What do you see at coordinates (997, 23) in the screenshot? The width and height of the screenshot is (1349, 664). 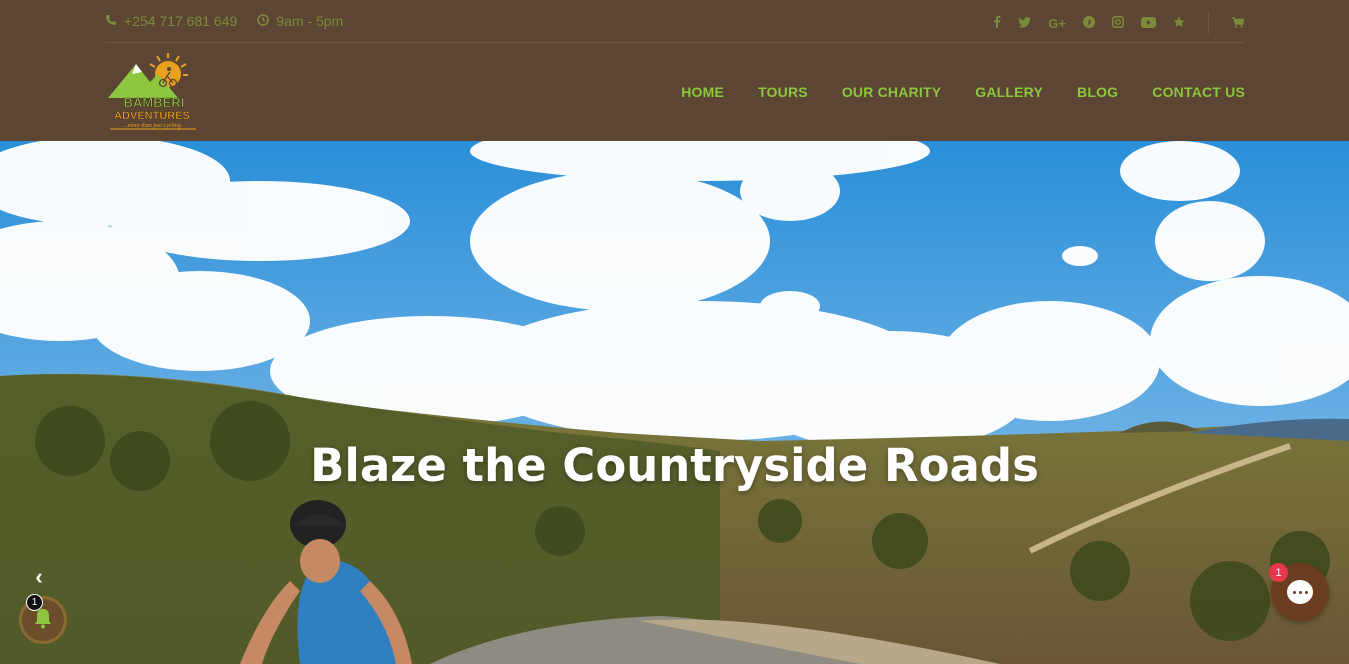 I see `facebook-icon` at bounding box center [997, 23].